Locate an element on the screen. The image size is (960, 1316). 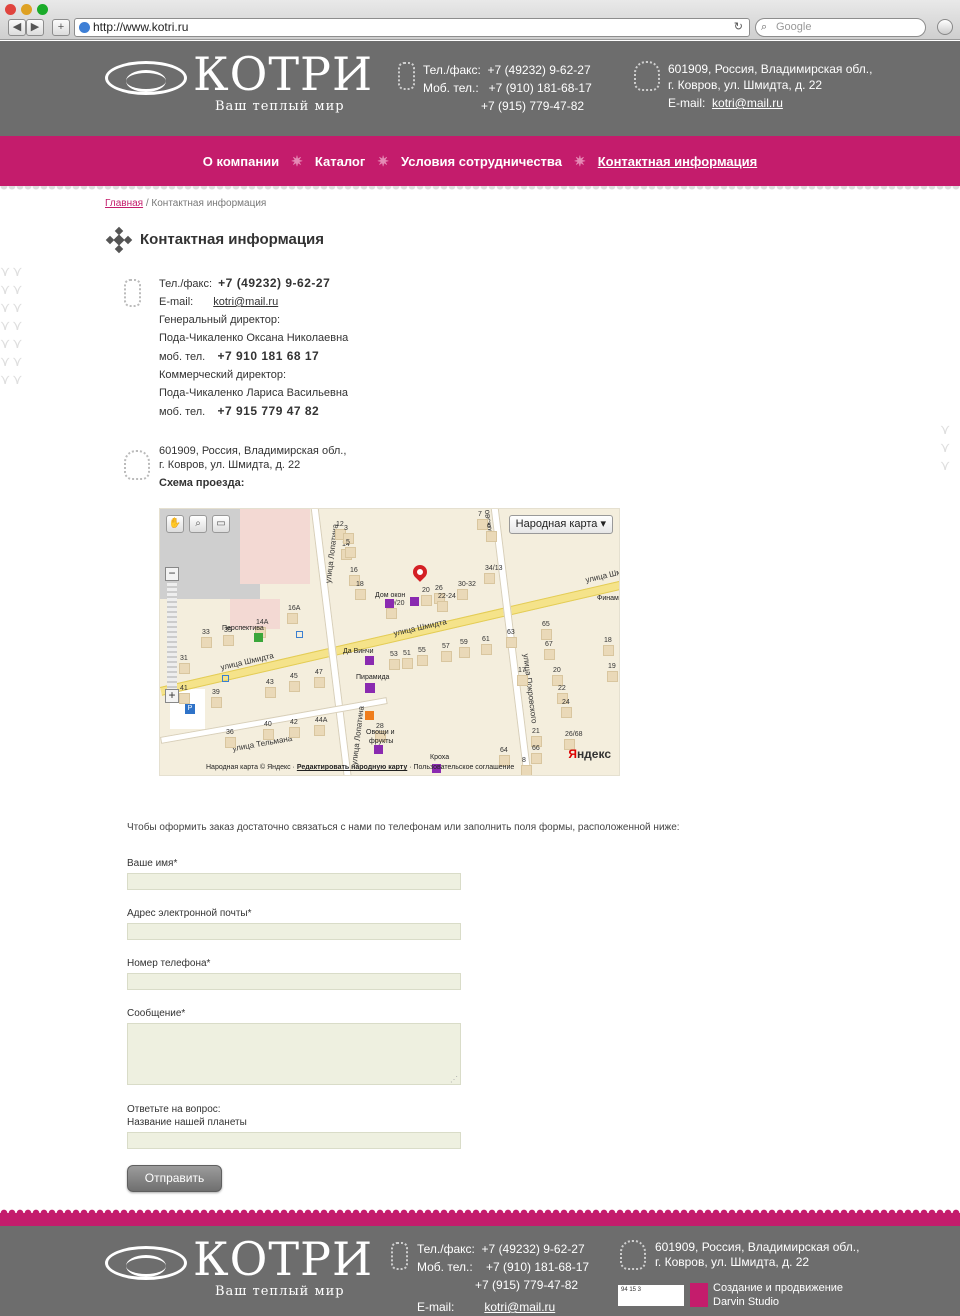
map-building-number: 12 is located at coordinates (340, 524).